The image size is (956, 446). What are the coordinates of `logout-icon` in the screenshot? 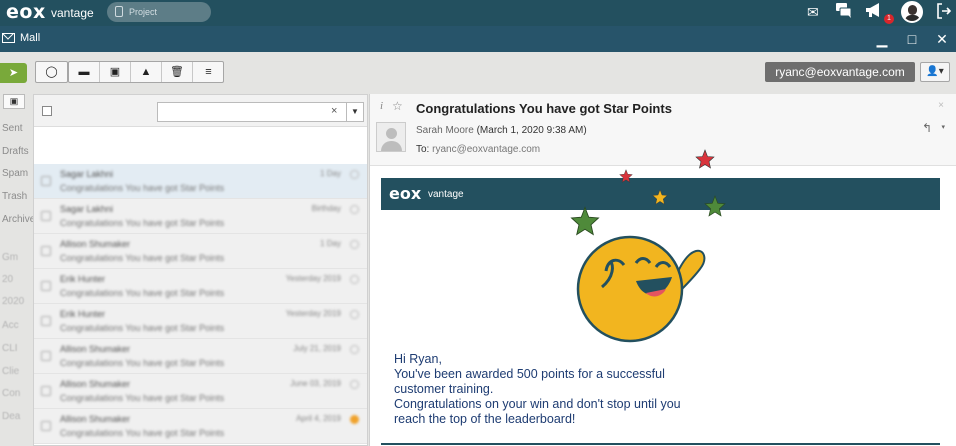 It's located at (944, 13).